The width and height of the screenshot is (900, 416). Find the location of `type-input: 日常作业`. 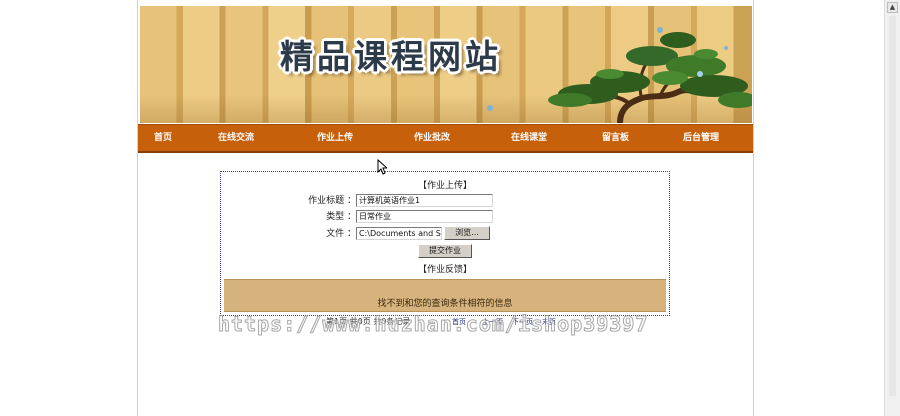

type-input: 日常作业 is located at coordinates (424, 216).